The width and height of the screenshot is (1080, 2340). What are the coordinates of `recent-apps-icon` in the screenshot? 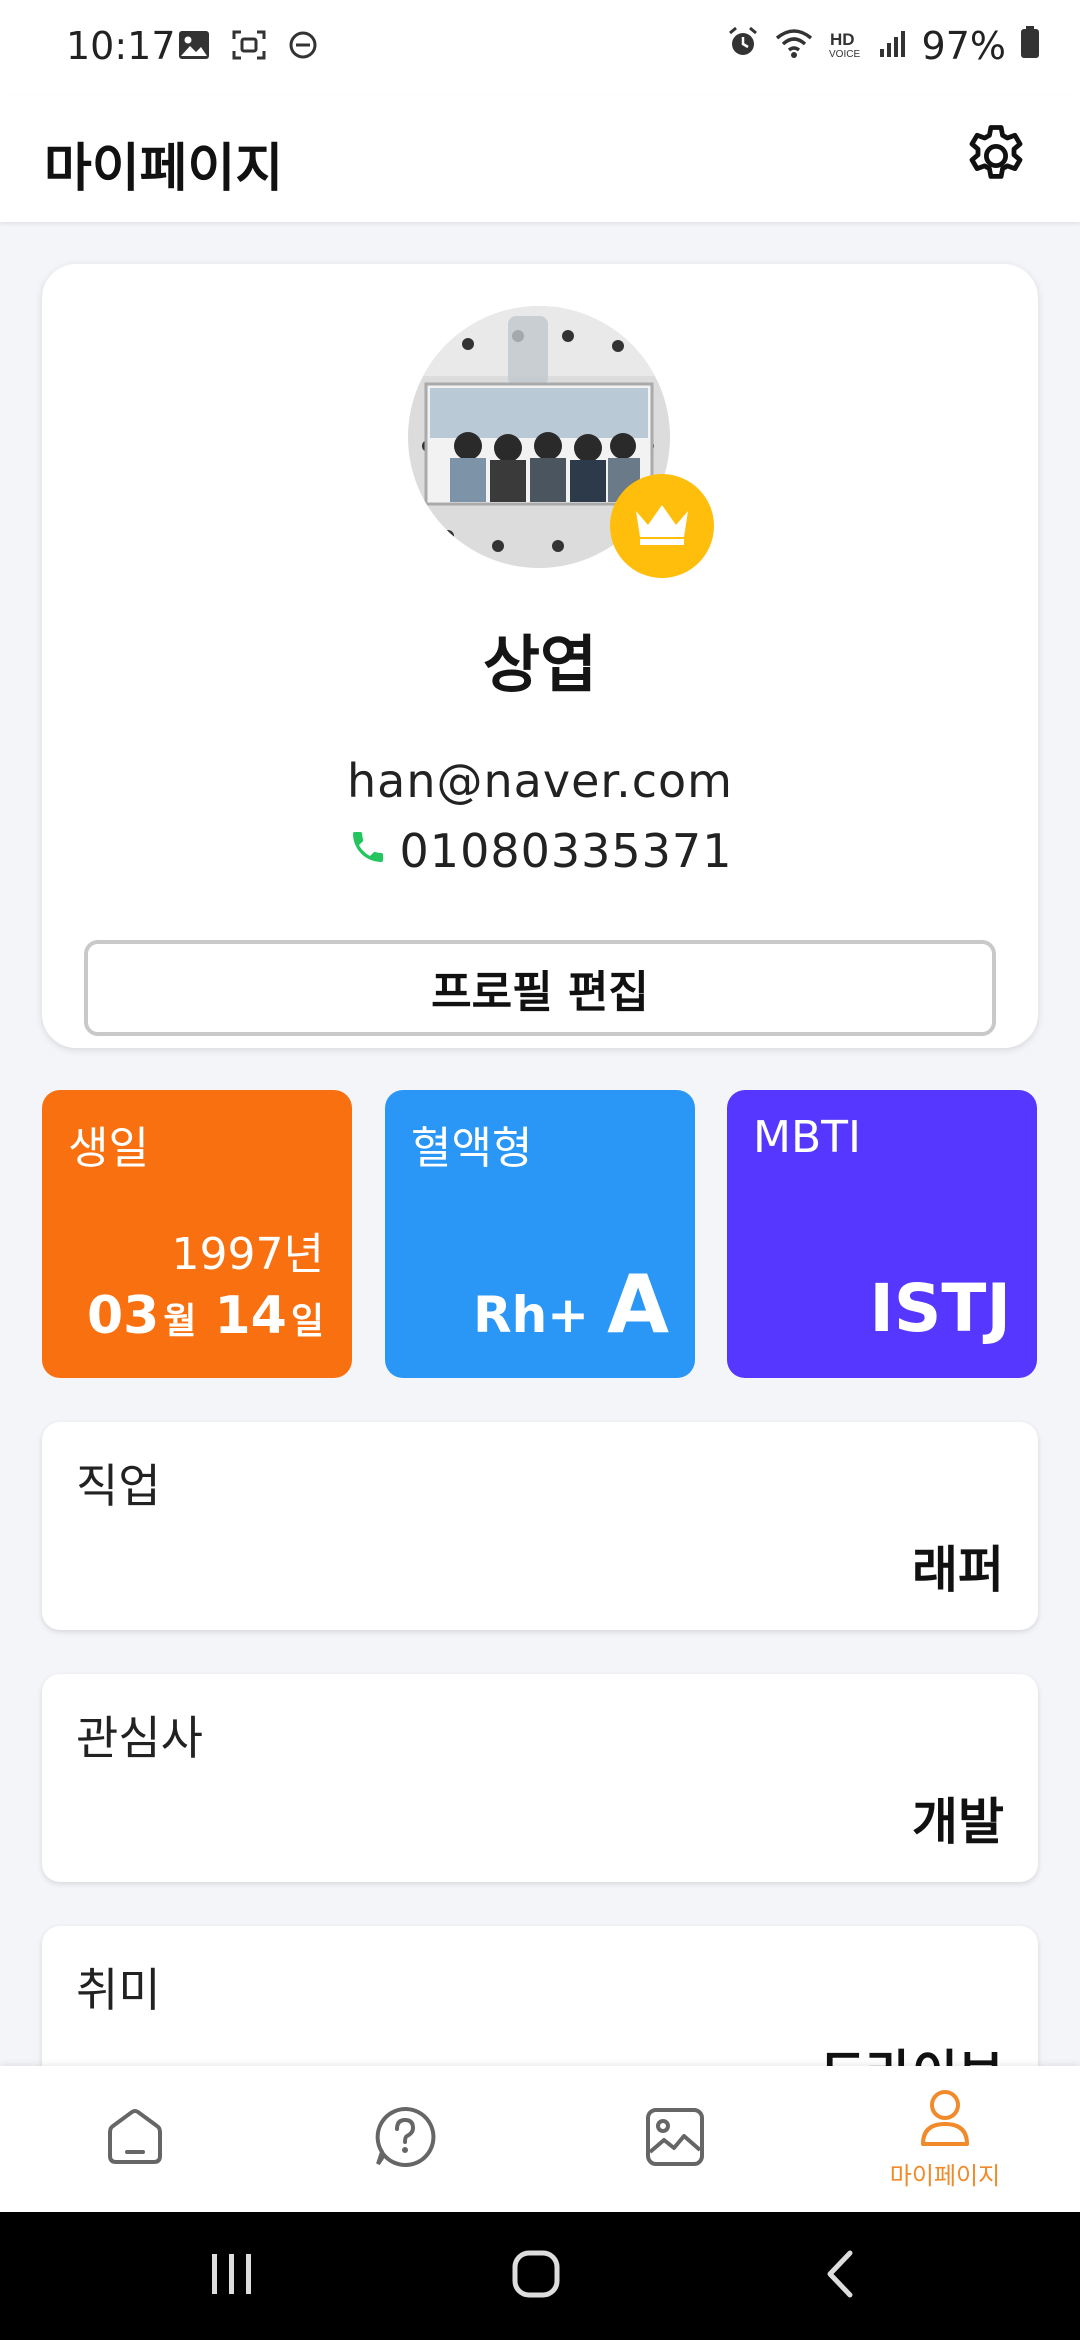 It's located at (232, 2276).